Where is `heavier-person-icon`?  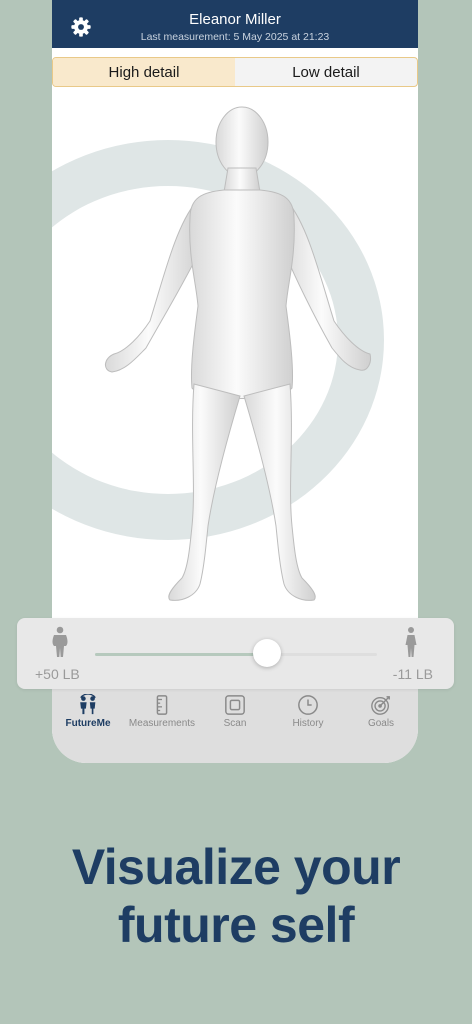
heavier-person-icon is located at coordinates (60, 641).